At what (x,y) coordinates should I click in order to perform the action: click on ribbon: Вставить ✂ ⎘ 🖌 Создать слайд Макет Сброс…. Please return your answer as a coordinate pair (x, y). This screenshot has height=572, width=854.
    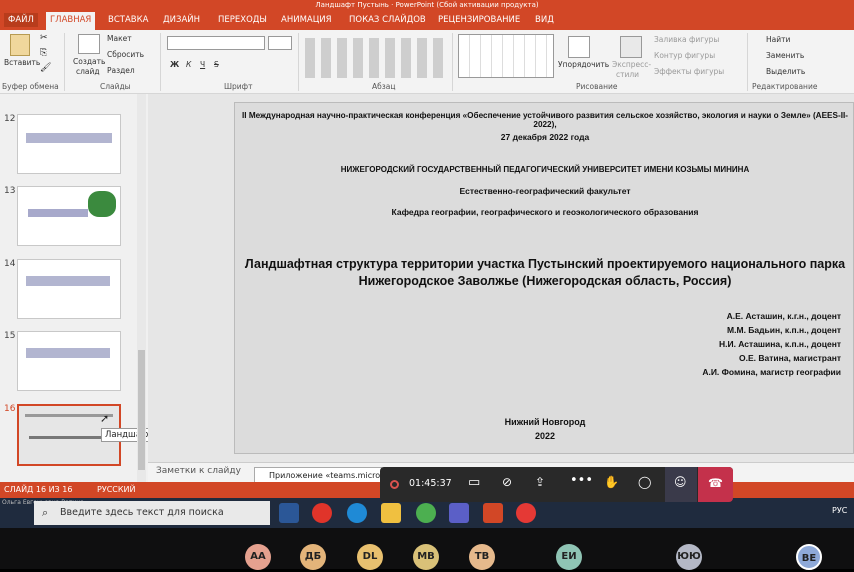
    Looking at the image, I should click on (427, 62).